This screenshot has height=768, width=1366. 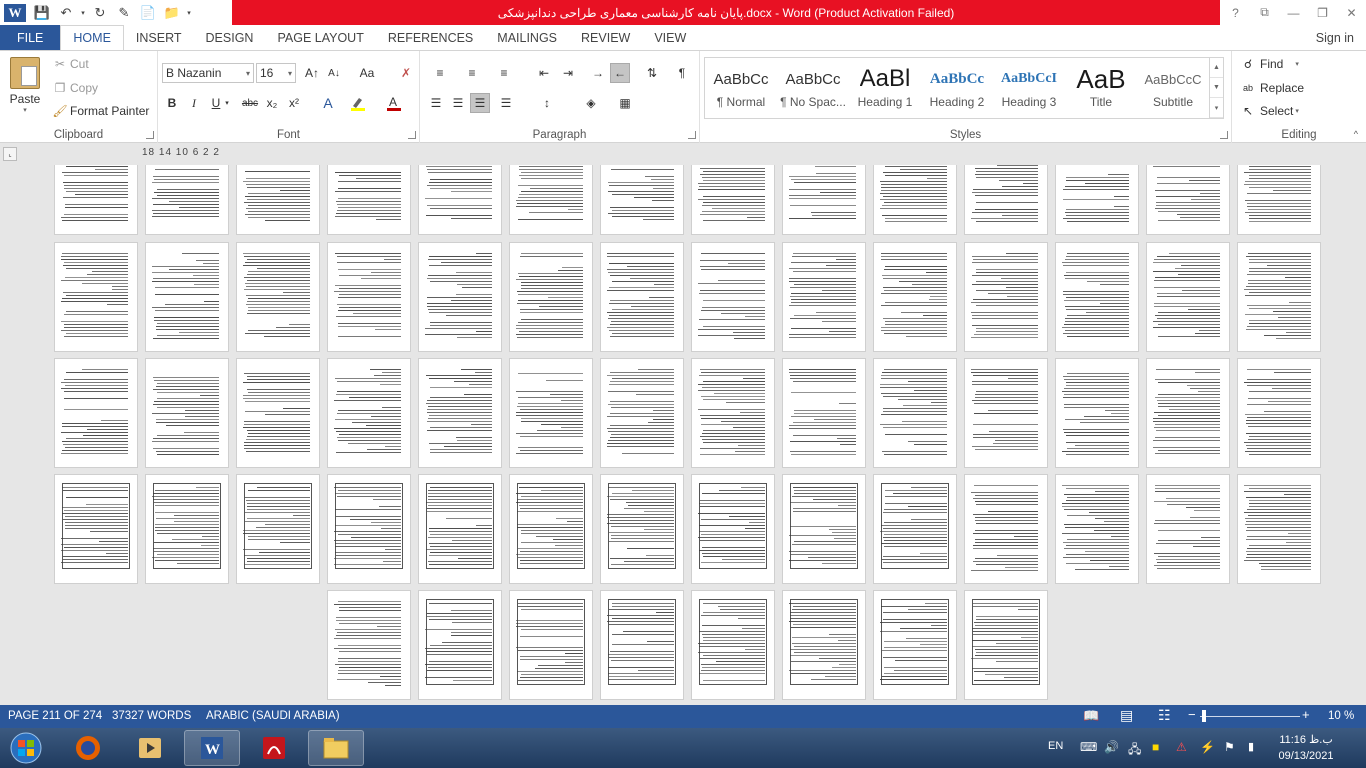 What do you see at coordinates (25, 85) in the screenshot?
I see `paste-button: Paste ▾` at bounding box center [25, 85].